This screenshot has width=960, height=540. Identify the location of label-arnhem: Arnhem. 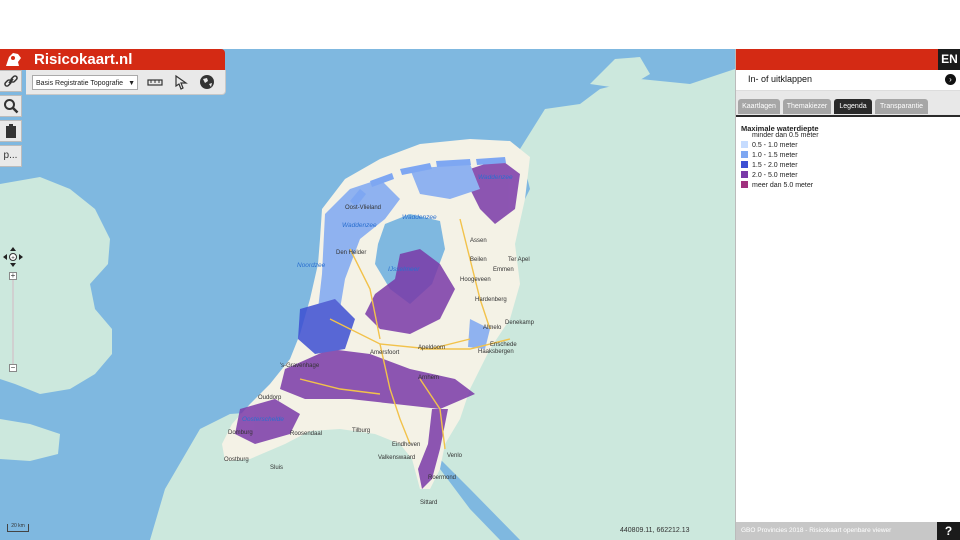
(428, 378).